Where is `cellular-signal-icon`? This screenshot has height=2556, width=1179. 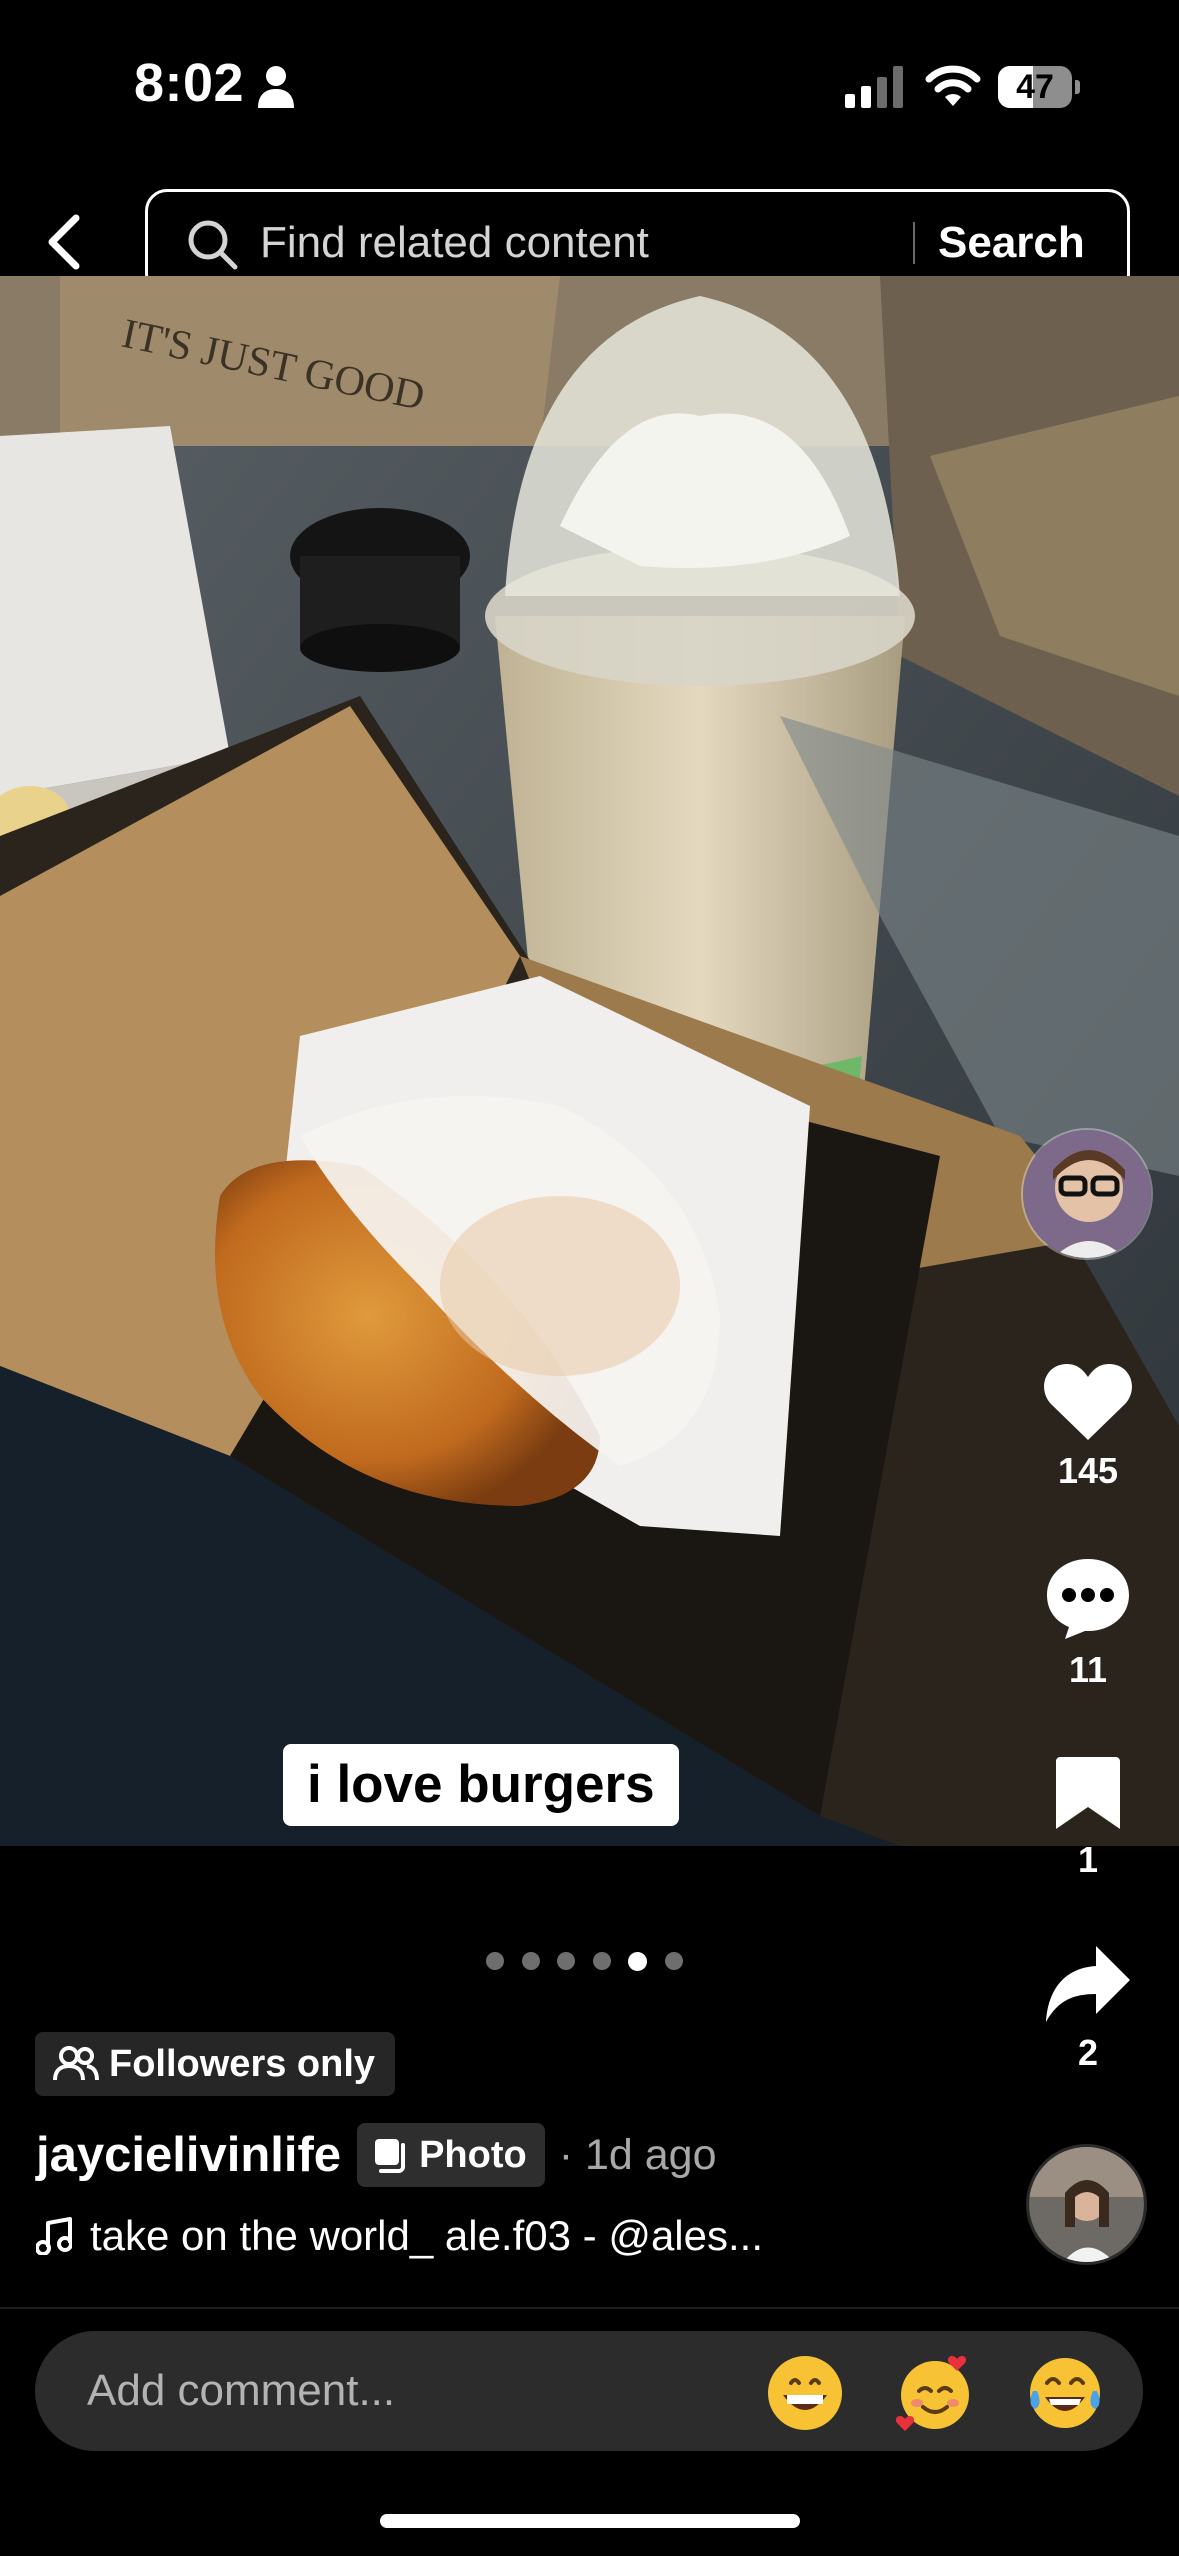 cellular-signal-icon is located at coordinates (874, 87).